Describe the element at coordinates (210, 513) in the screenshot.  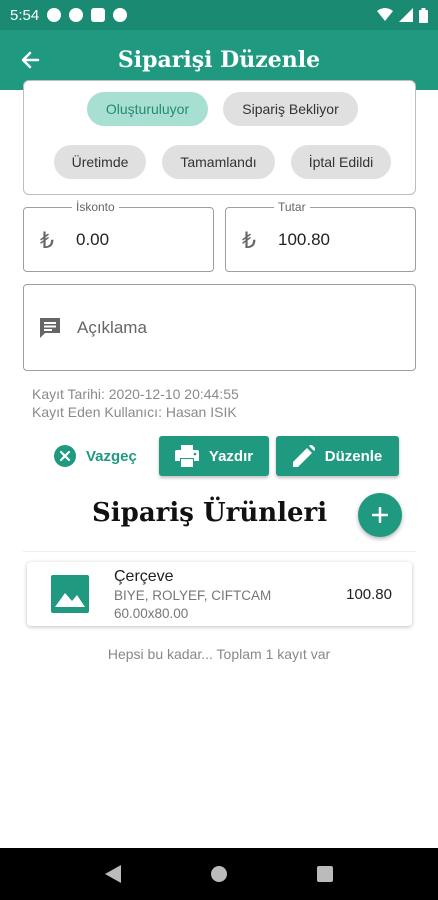
I see `products-section-title: Sipariş Ürünleri` at that location.